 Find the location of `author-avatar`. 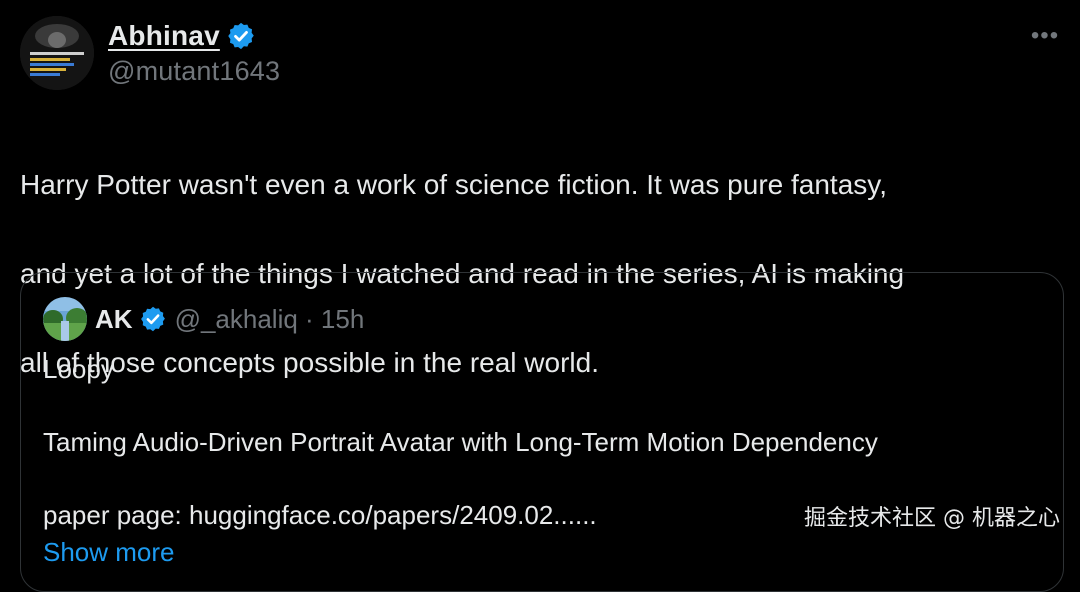

author-avatar is located at coordinates (57, 53).